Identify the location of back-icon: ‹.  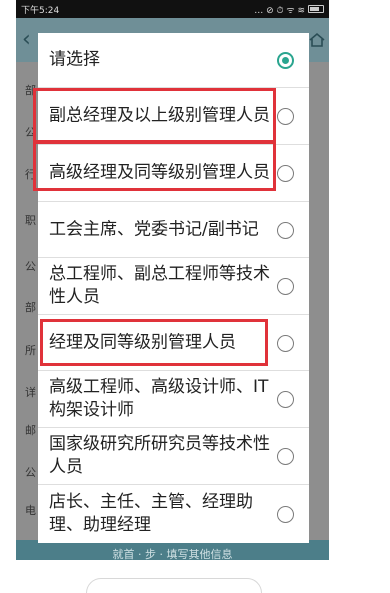
(26, 40).